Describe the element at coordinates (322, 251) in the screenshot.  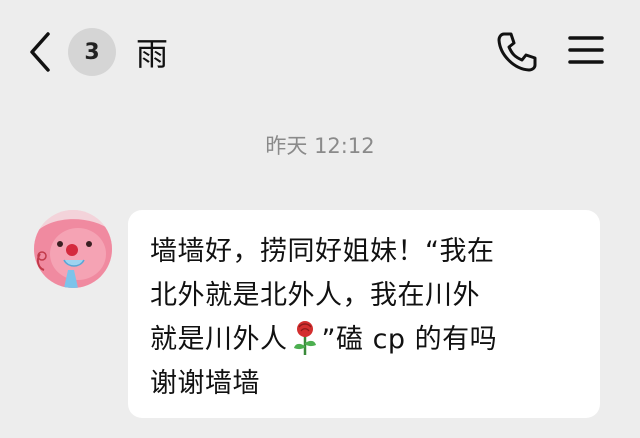
I see `message-line: 墙墙好，捞同好姐妹！“我在` at that location.